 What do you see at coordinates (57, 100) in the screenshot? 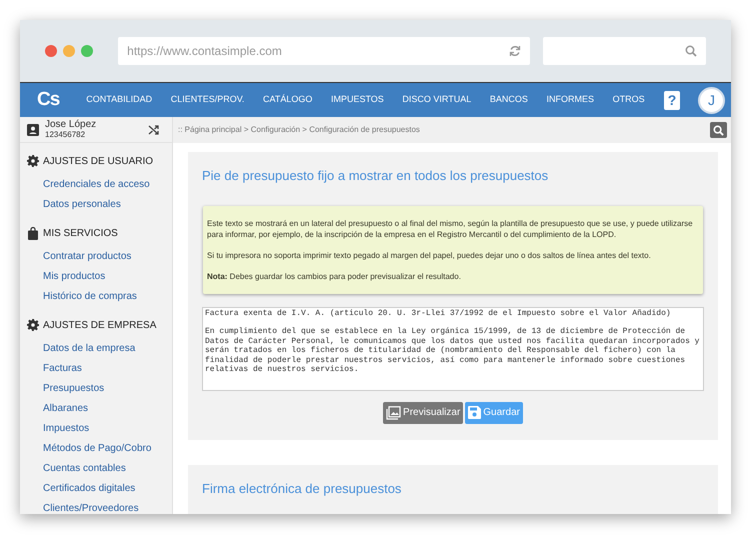
I see `logo: Cs` at bounding box center [57, 100].